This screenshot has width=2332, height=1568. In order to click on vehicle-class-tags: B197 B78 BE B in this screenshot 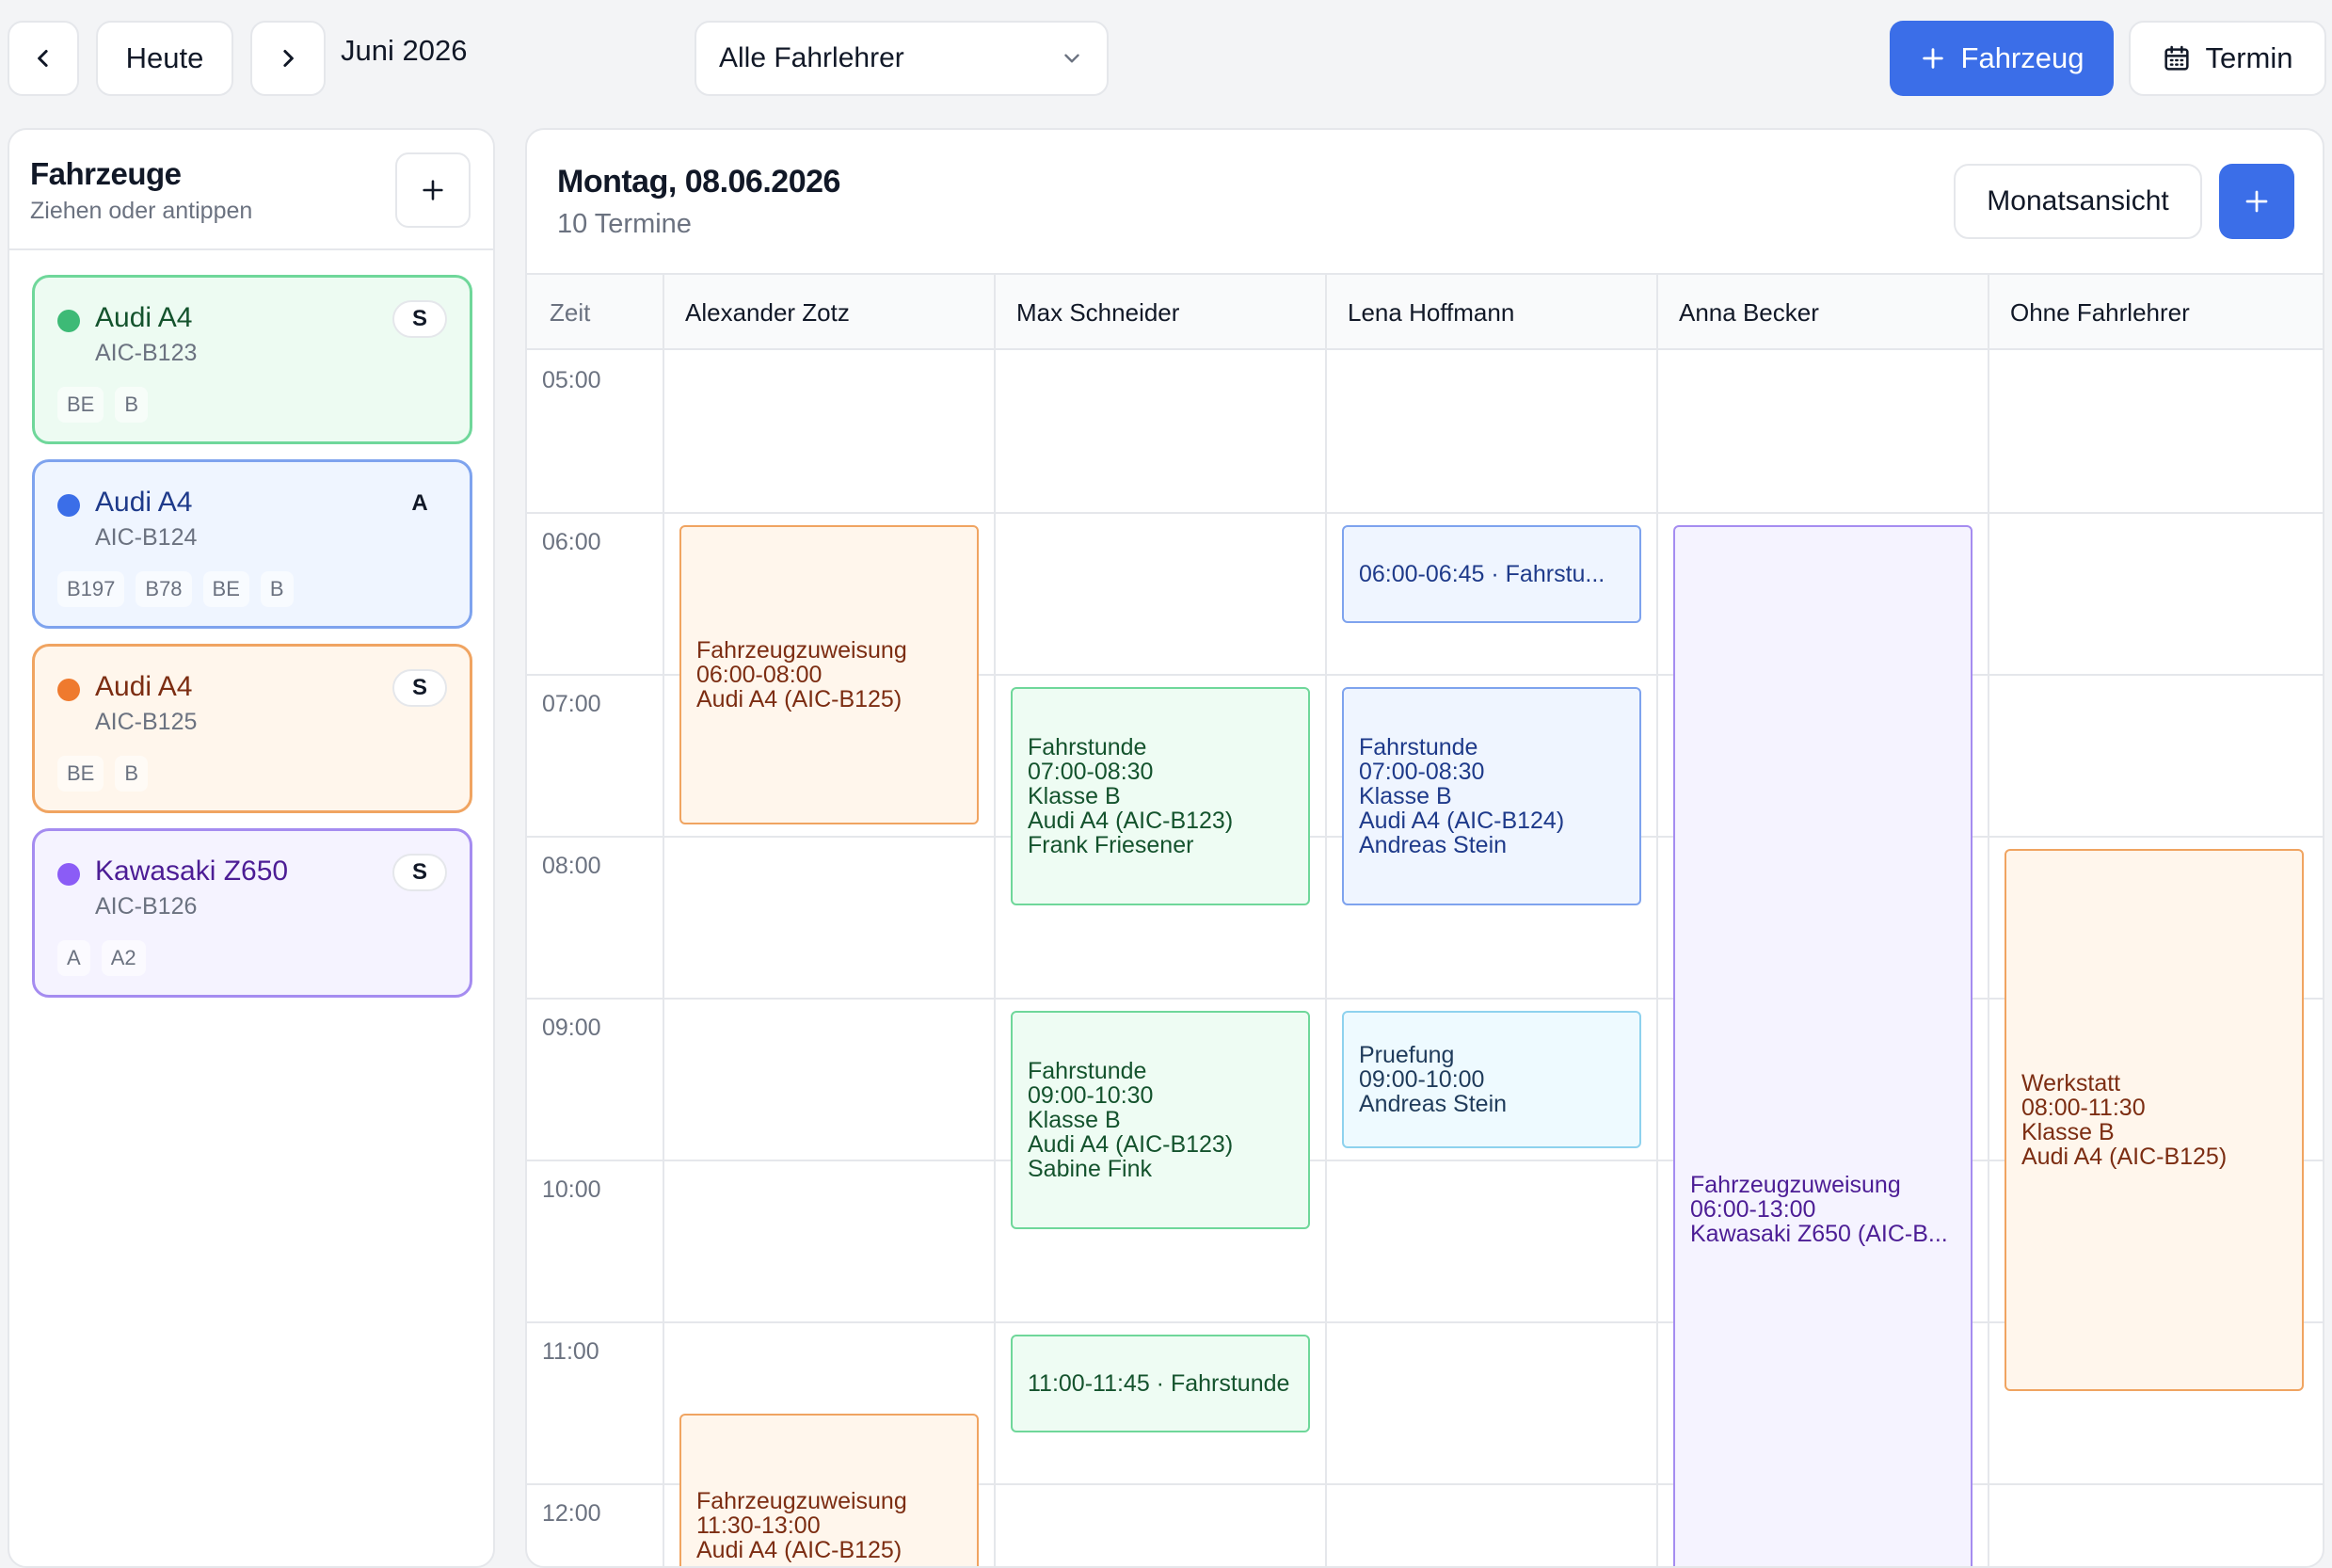, I will do `click(175, 589)`.